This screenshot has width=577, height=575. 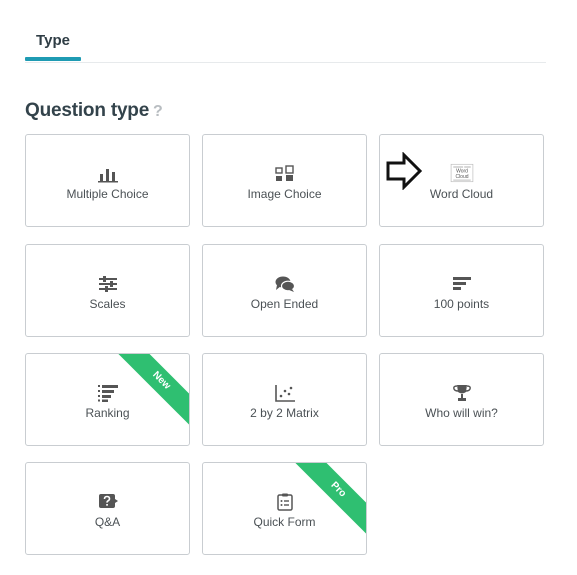 What do you see at coordinates (107, 304) in the screenshot?
I see `card-label: Scales` at bounding box center [107, 304].